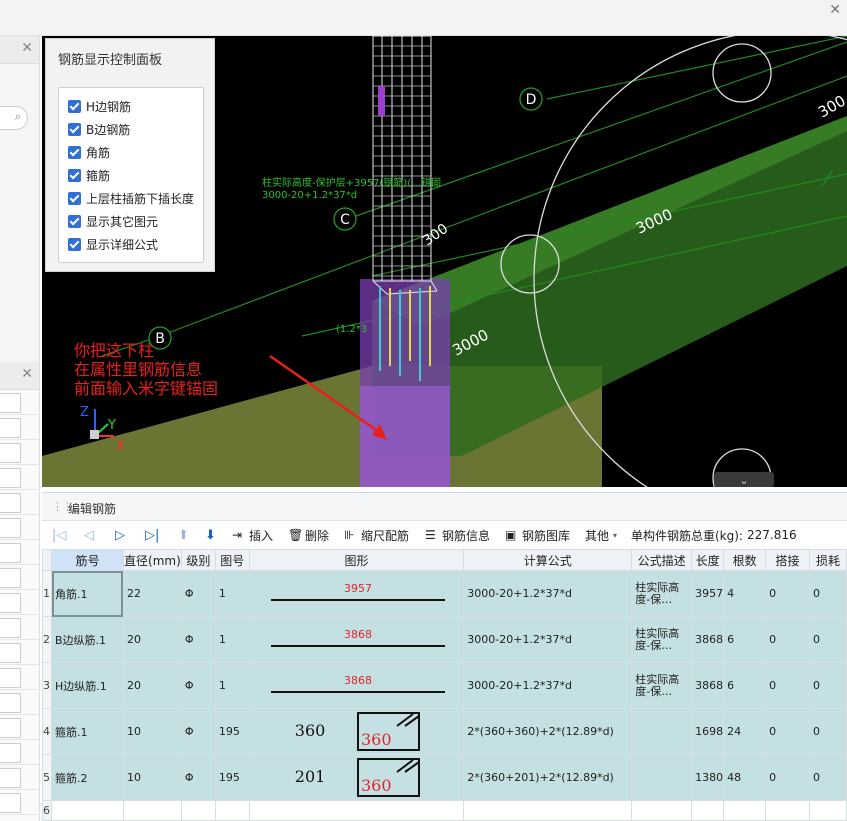  What do you see at coordinates (708, 593) in the screenshot?
I see `cell-length: 3957` at bounding box center [708, 593].